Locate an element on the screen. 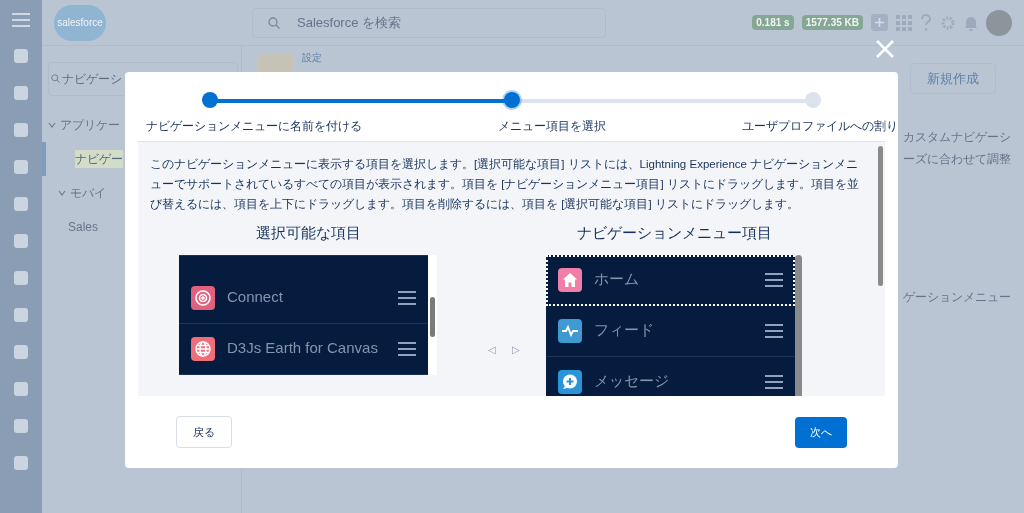 This screenshot has width=1024, height=513. menu-item-row: Connect is located at coordinates (303, 298).